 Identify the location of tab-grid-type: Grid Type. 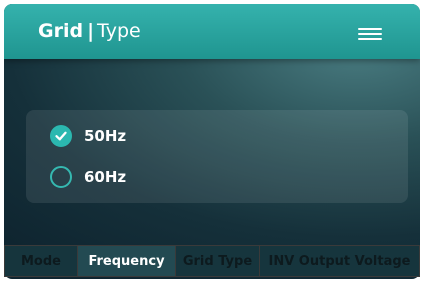
(218, 261).